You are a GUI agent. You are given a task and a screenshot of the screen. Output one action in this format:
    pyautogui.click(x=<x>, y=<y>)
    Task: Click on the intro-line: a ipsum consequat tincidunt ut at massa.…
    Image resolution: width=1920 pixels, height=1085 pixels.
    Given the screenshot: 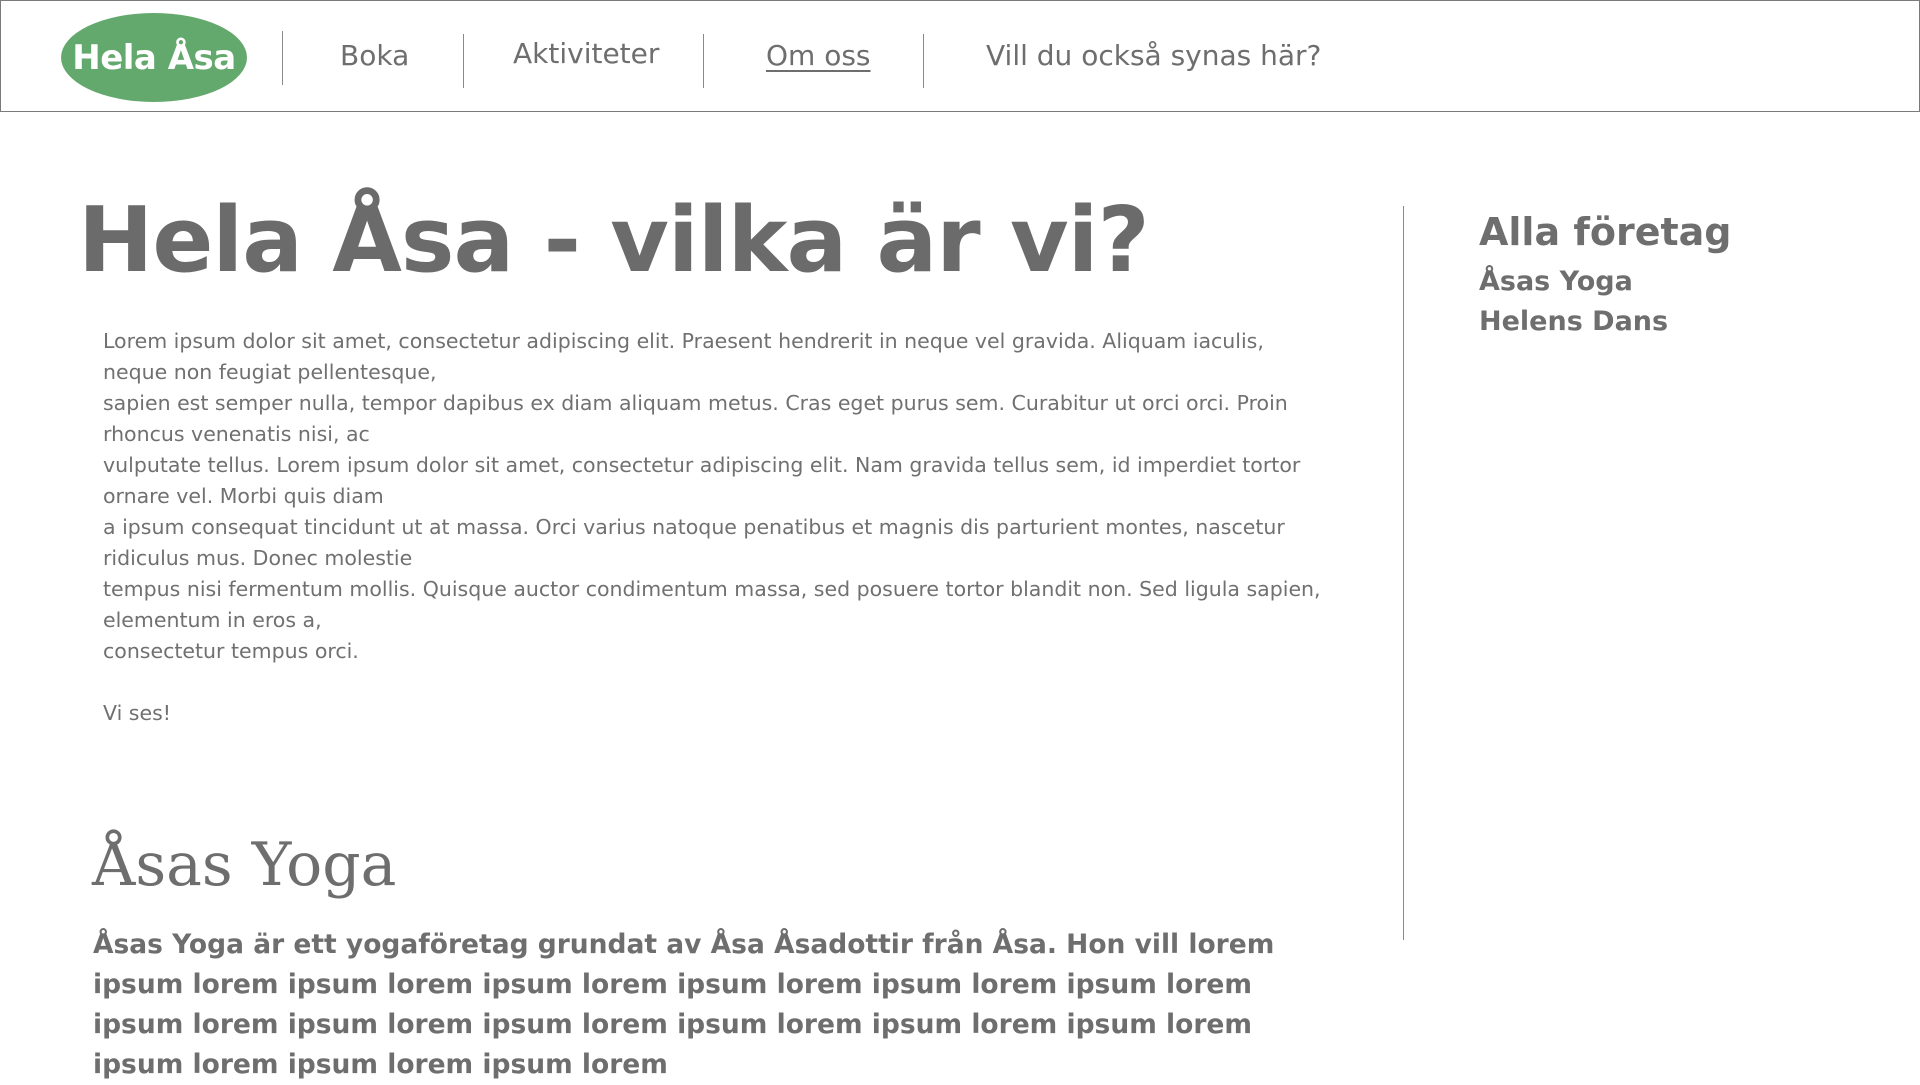 What is the action you would take?
    pyautogui.click(x=694, y=542)
    